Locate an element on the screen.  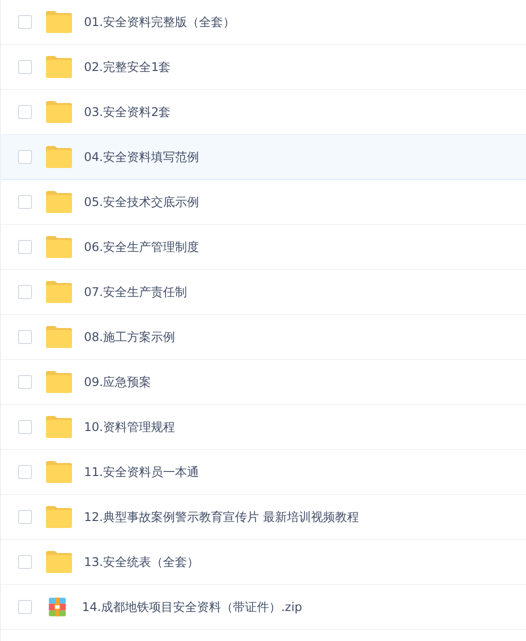
file-name: 02.完整安全1套 is located at coordinates (127, 67).